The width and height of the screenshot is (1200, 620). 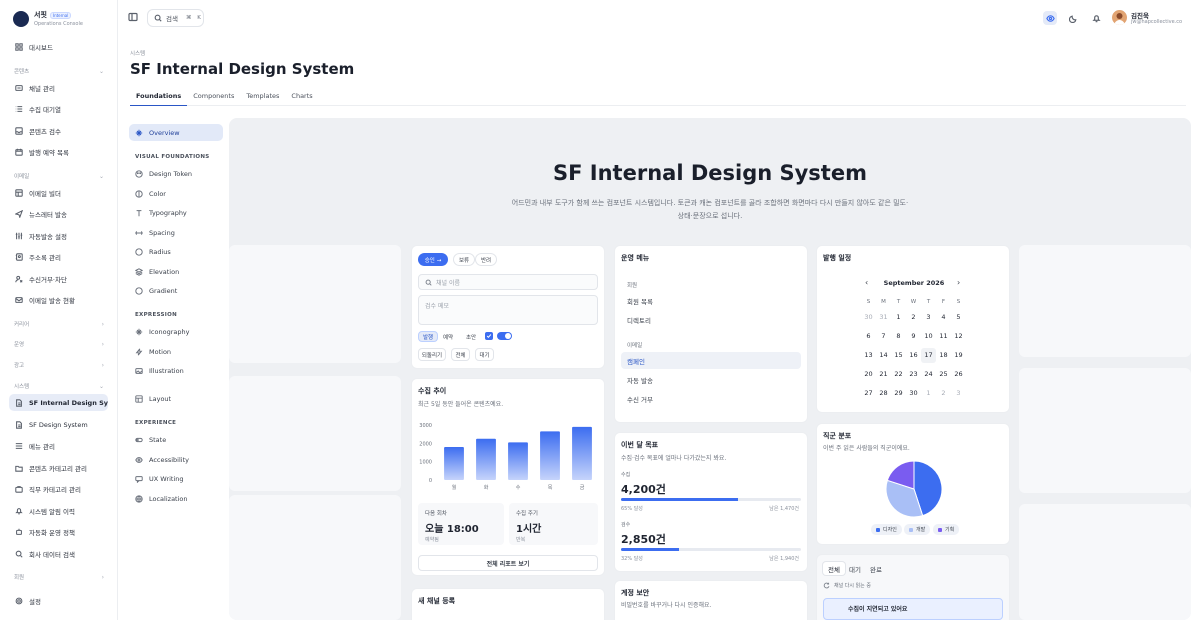 I want to click on calendar-day: 24, so click(x=928, y=374).